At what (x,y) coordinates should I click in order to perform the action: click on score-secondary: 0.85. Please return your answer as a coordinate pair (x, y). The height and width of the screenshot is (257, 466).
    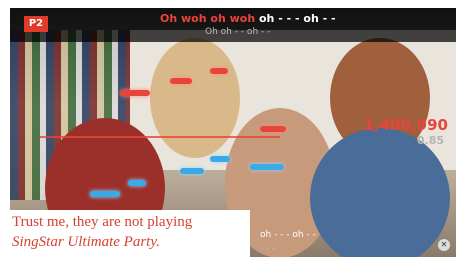
    Looking at the image, I should click on (430, 140).